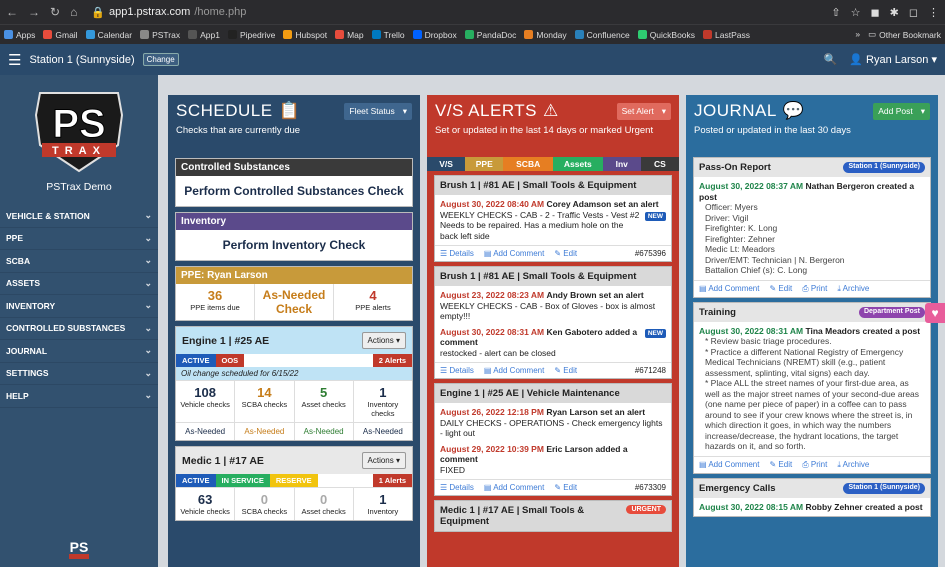 The height and width of the screenshot is (567, 945). What do you see at coordinates (383, 401) in the screenshot?
I see `inventory-checks-stat: 1 Inventory checks` at bounding box center [383, 401].